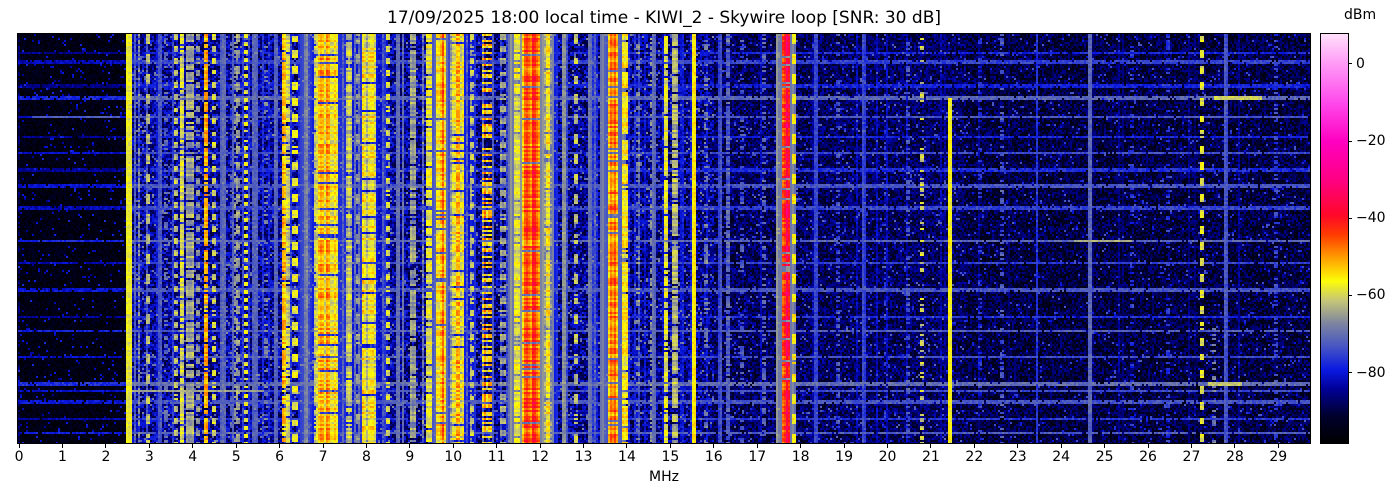  I want to click on x-tick-label: 20, so click(887, 457).